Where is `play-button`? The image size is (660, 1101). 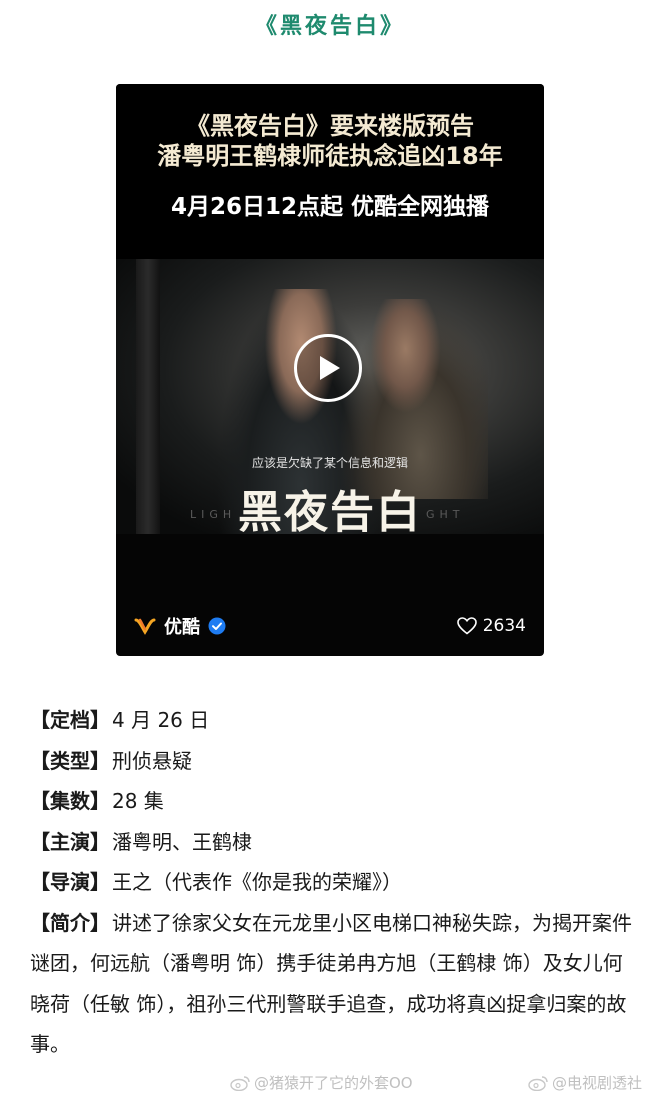
play-button is located at coordinates (328, 368).